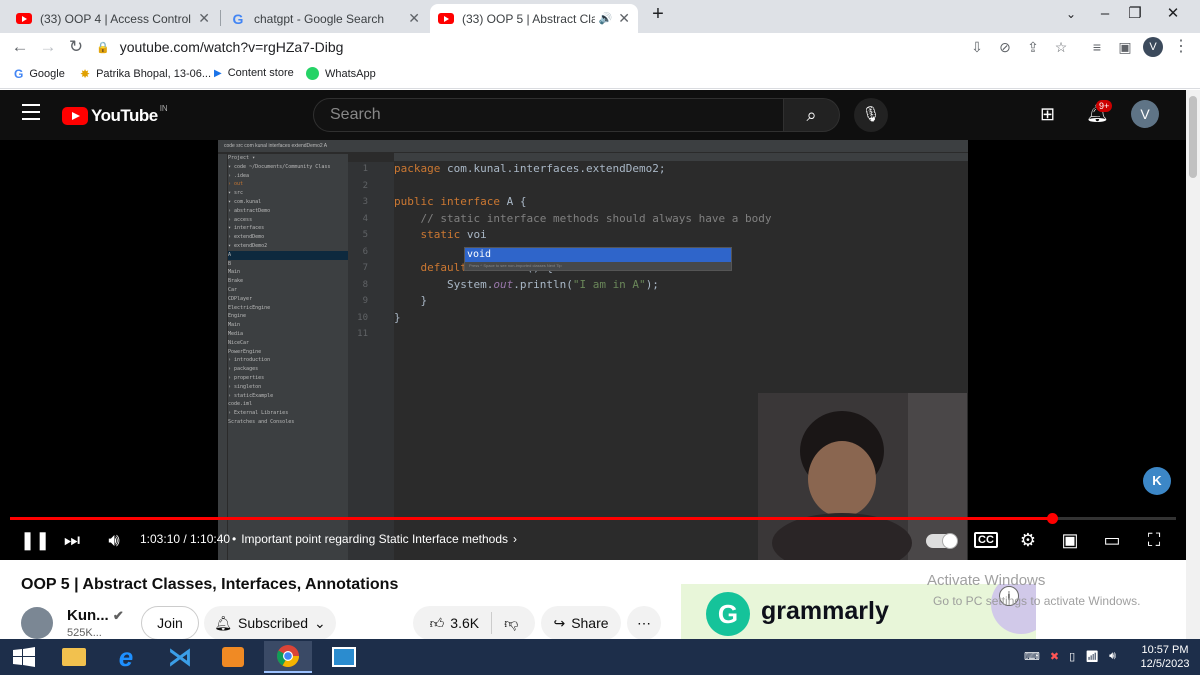 This screenshot has width=1200, height=675. Describe the element at coordinates (1165, 657) in the screenshot. I see `system-clock: 10:57 PM 12/5/2023` at that location.